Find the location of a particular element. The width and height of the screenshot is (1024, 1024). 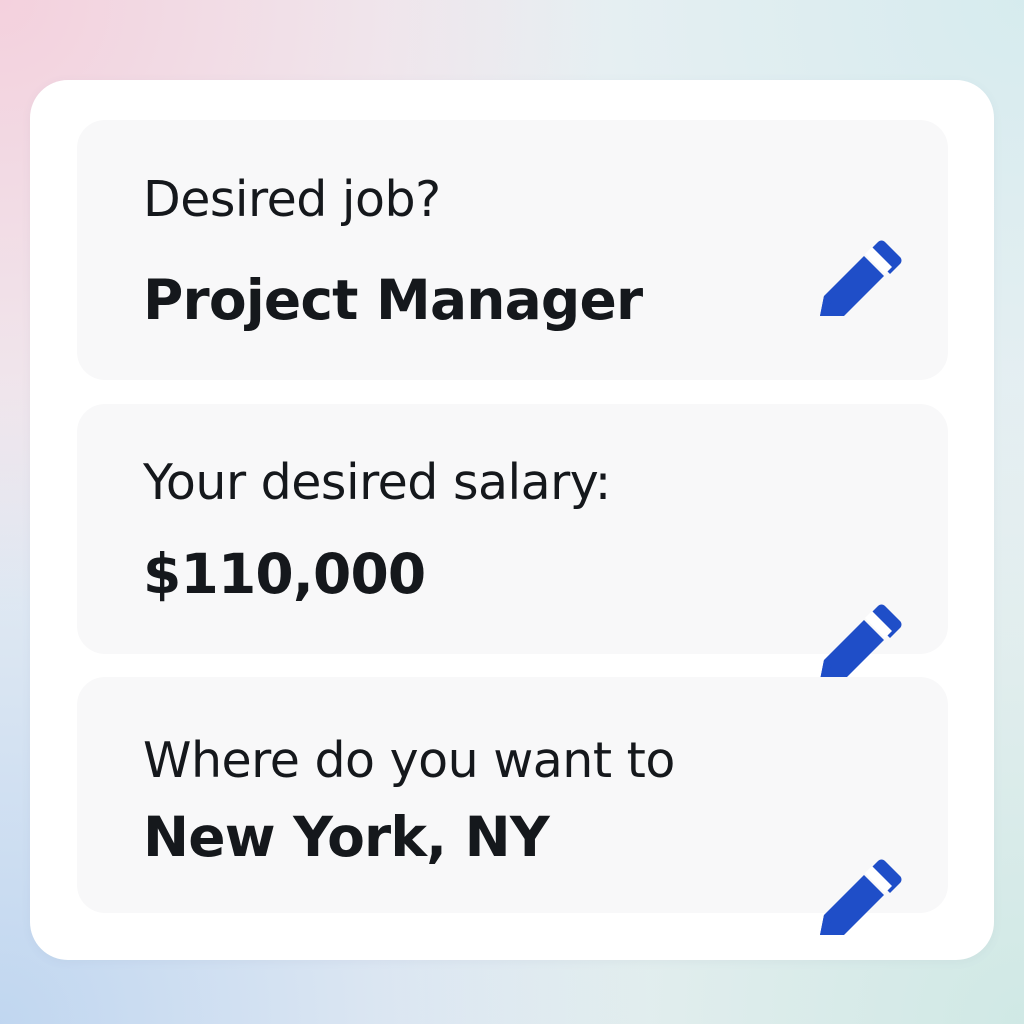

desired-location-question: Where do you want to is located at coordinates (409, 760).